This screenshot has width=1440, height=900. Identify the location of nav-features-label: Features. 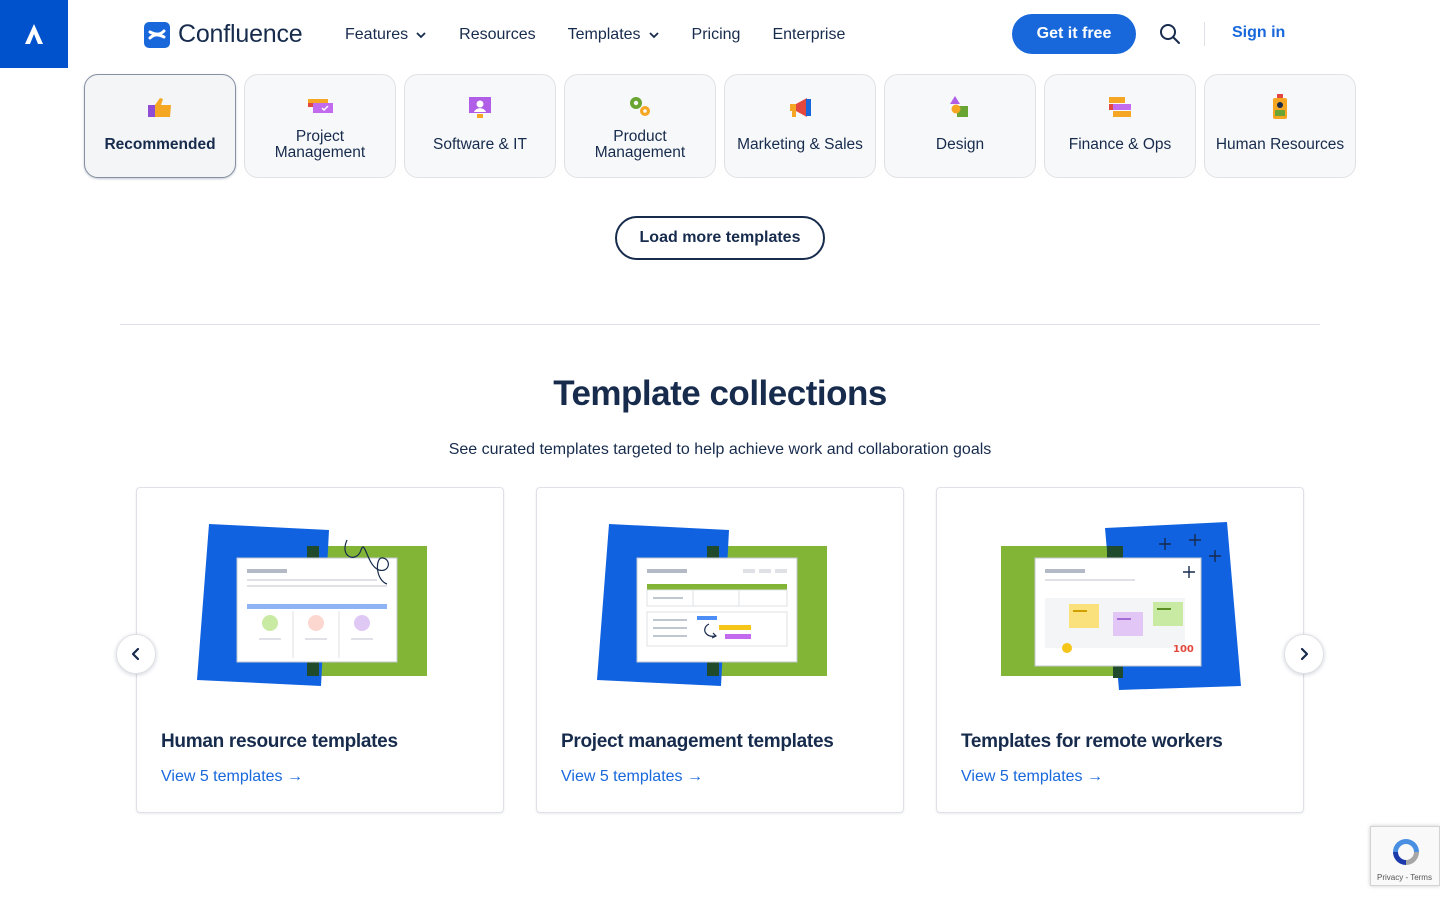
(377, 34).